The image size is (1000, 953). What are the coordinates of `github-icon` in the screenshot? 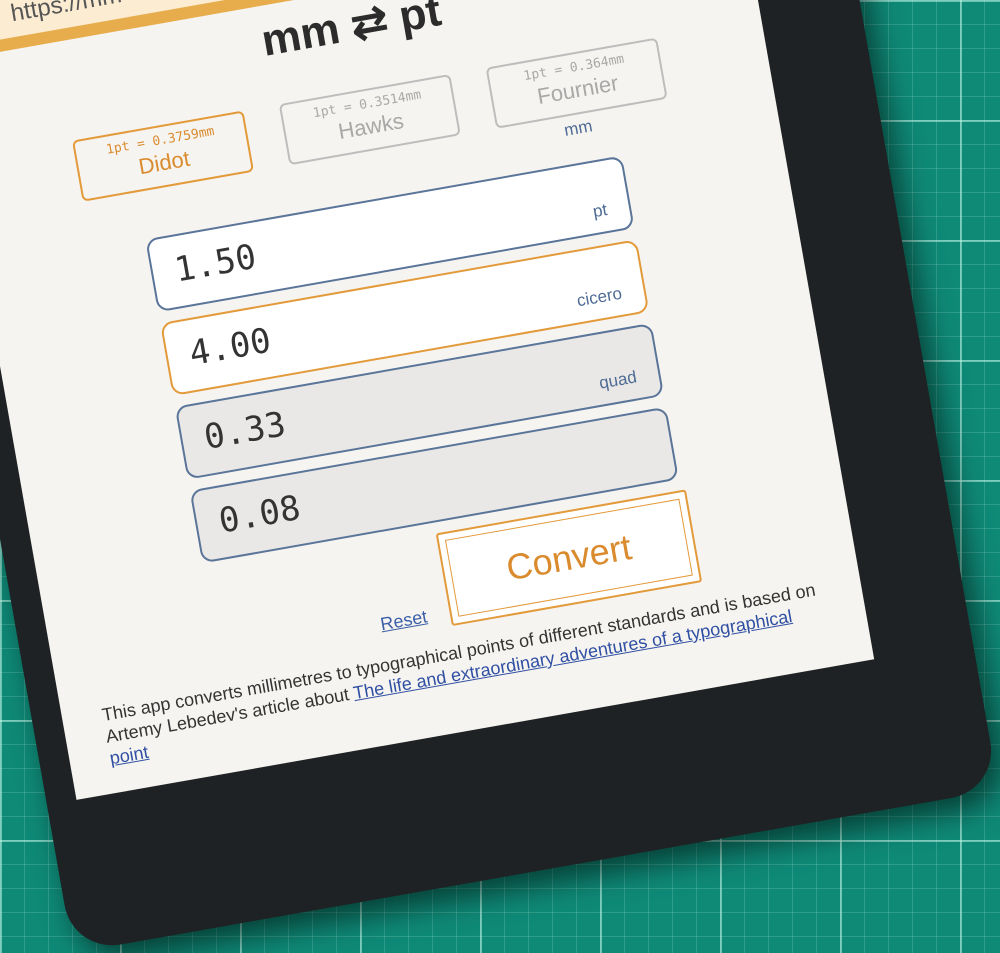 It's located at (491, 792).